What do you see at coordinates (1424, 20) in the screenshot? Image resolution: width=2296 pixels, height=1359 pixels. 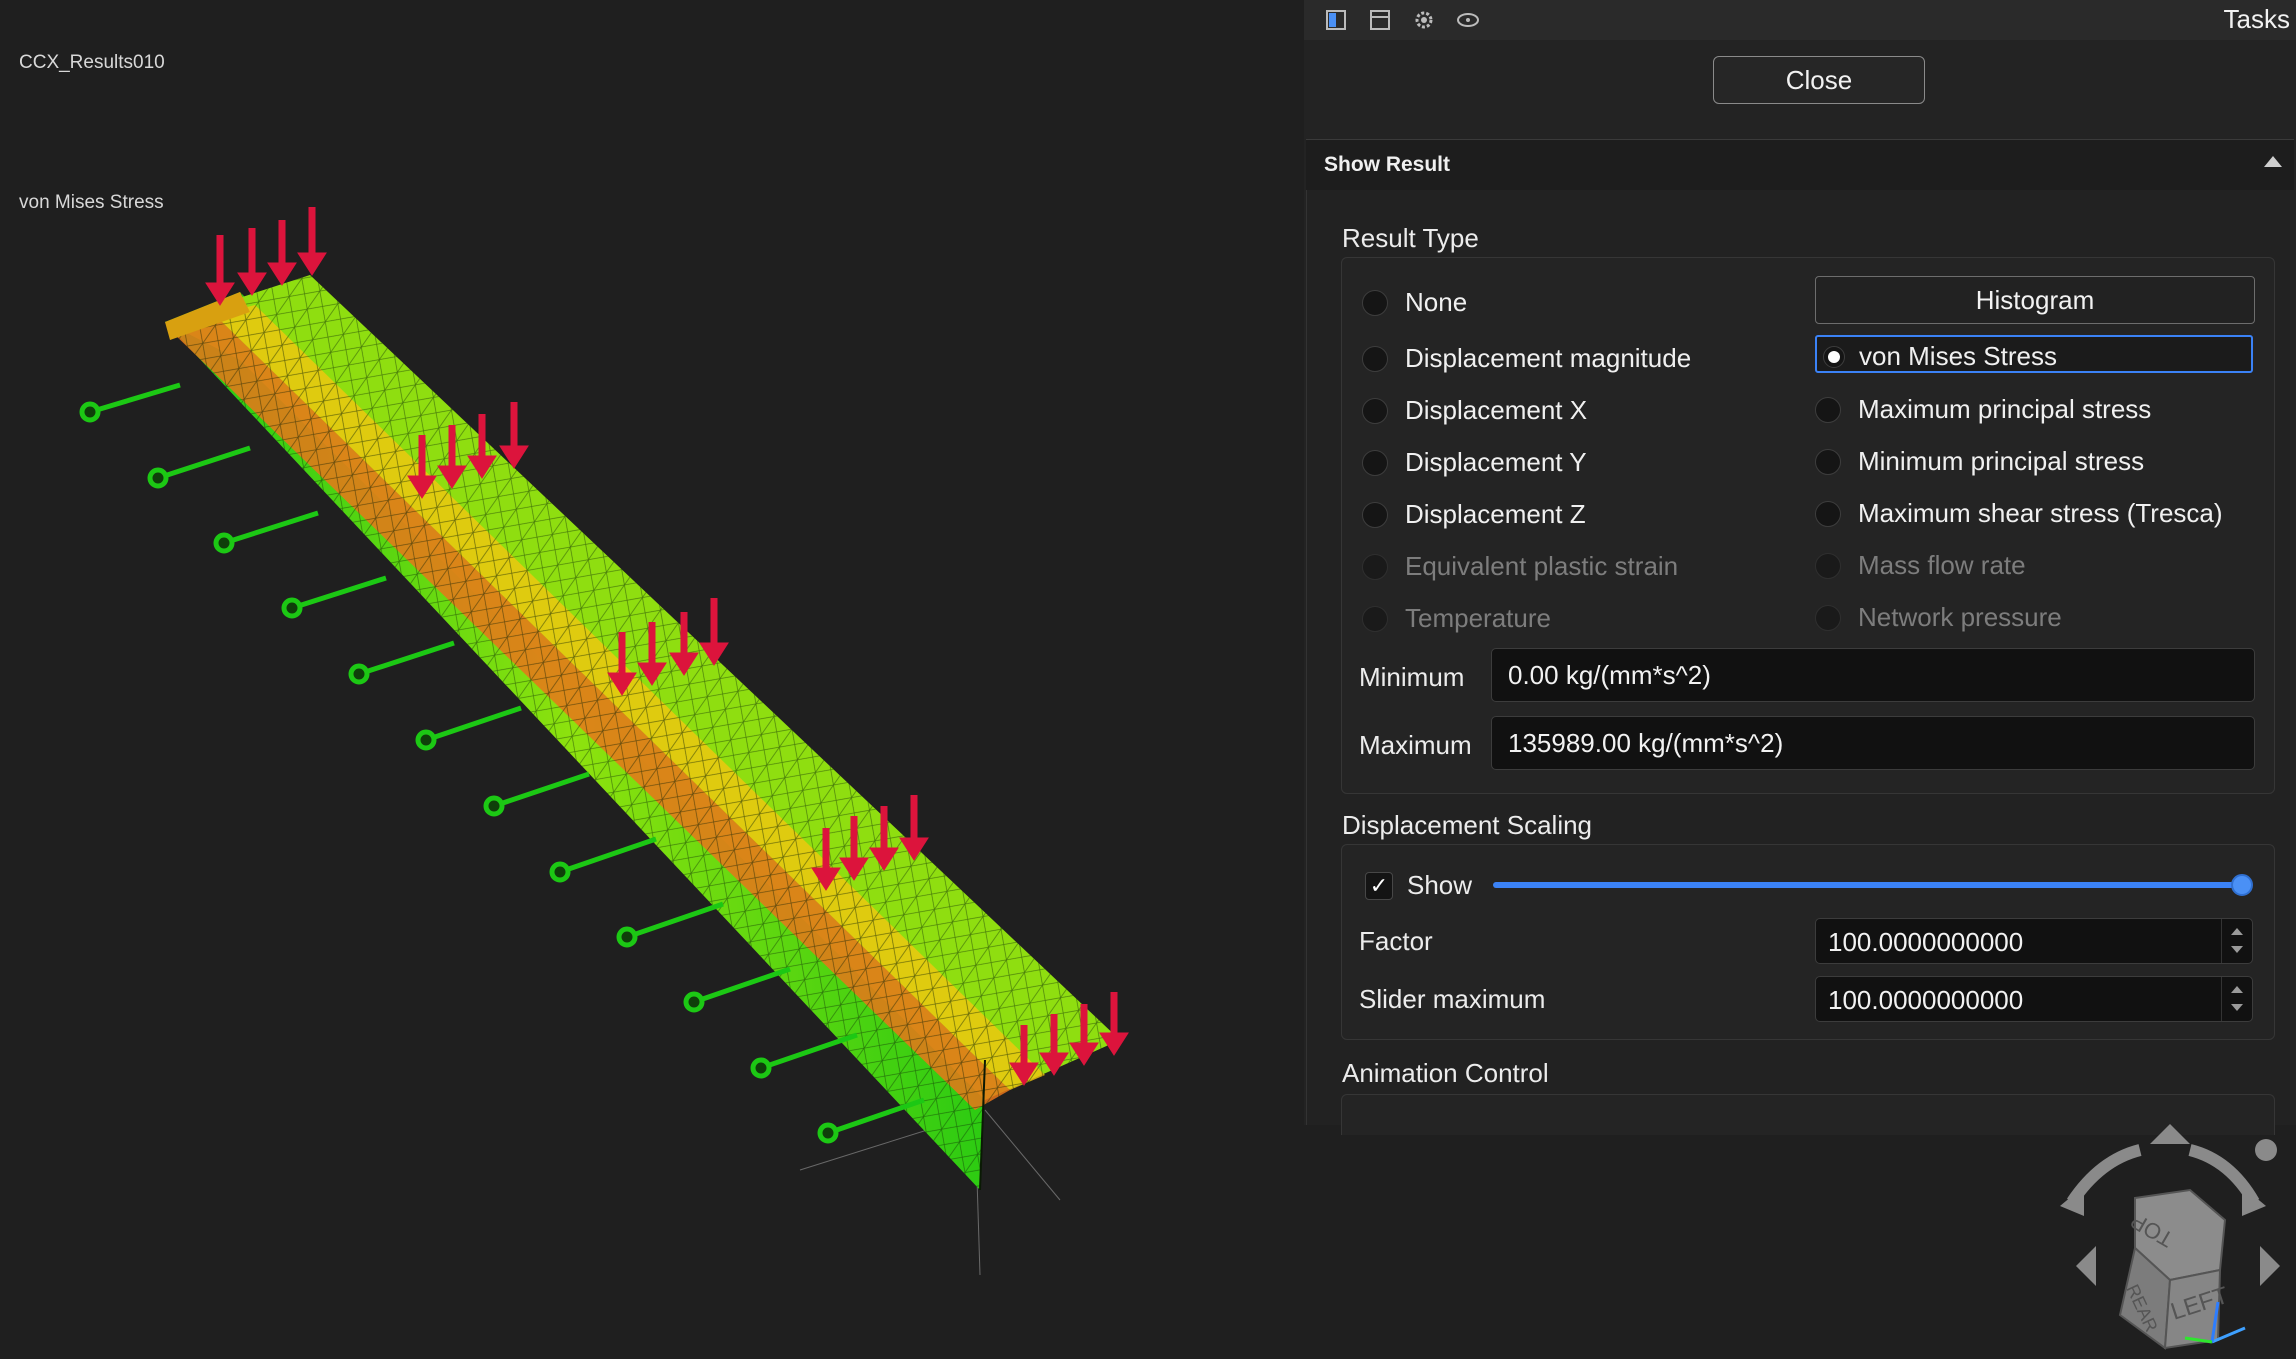 I see `settings-icon` at bounding box center [1424, 20].